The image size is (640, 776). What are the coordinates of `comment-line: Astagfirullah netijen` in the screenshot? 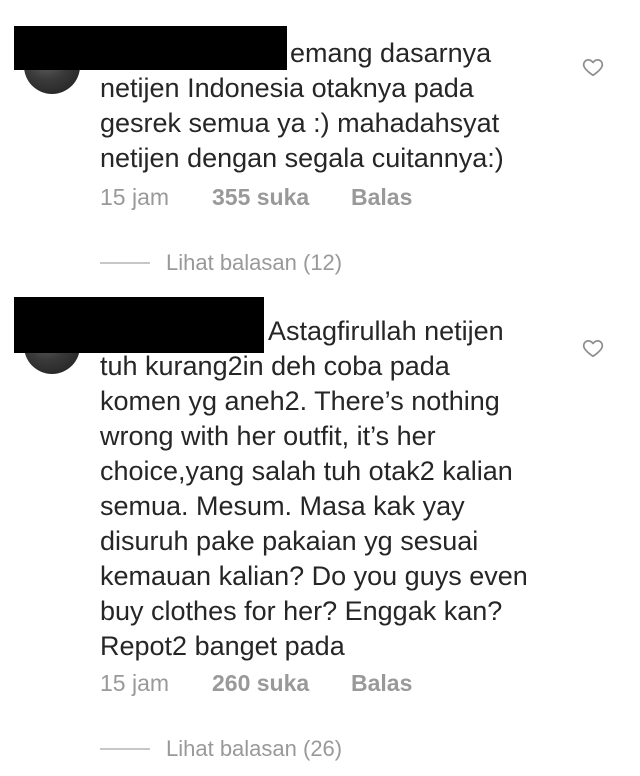 It's located at (386, 331).